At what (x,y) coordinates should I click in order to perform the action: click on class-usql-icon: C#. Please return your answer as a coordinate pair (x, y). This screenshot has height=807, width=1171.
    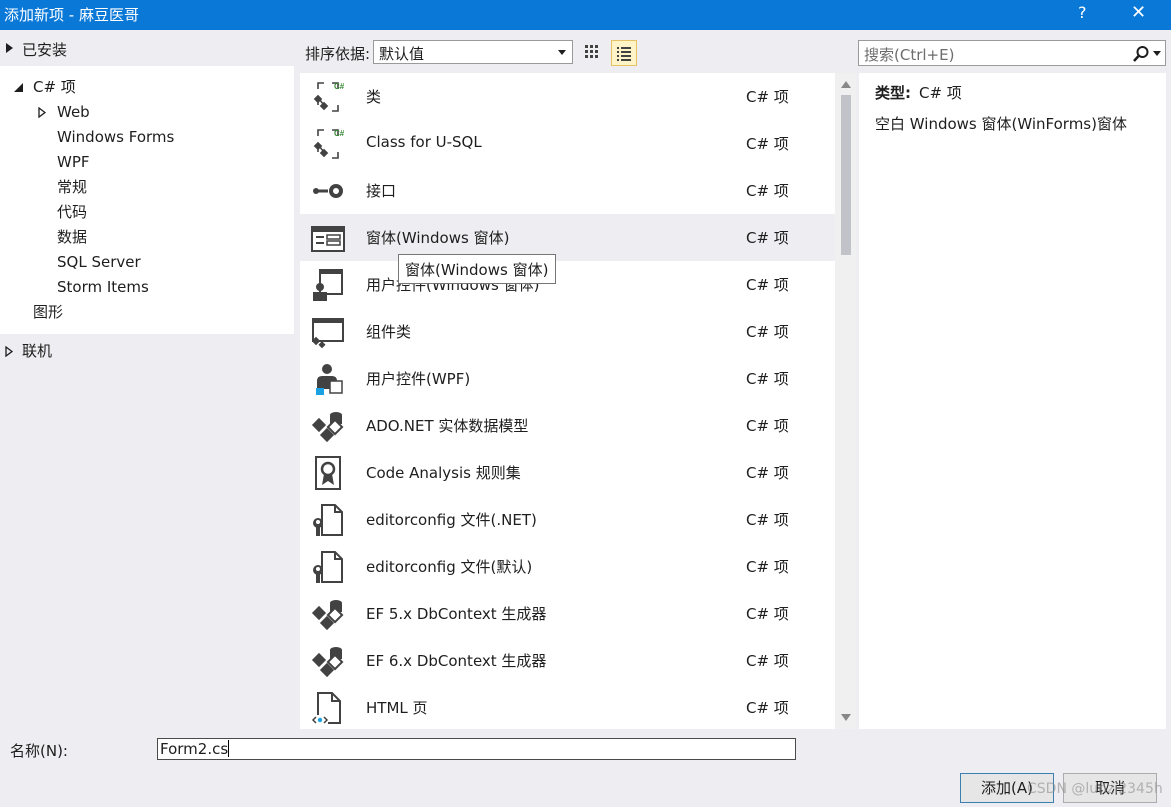
    Looking at the image, I should click on (329, 144).